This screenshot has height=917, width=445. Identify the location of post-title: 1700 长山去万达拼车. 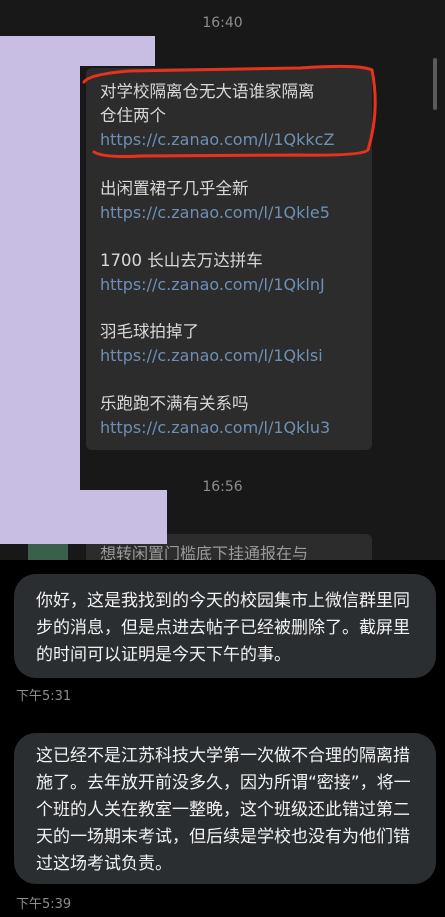
(181, 260).